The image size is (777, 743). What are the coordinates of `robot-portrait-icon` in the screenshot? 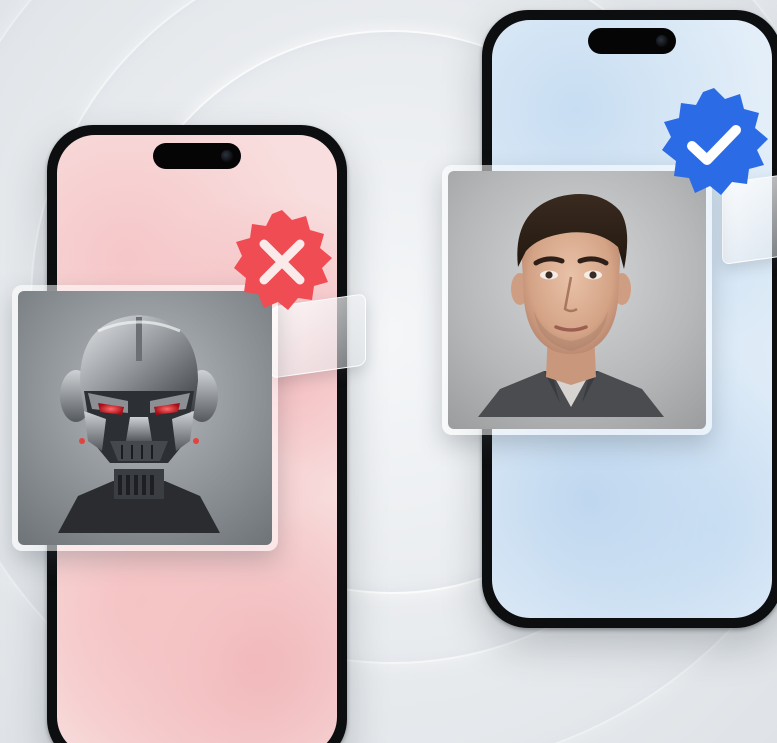 It's located at (139, 424).